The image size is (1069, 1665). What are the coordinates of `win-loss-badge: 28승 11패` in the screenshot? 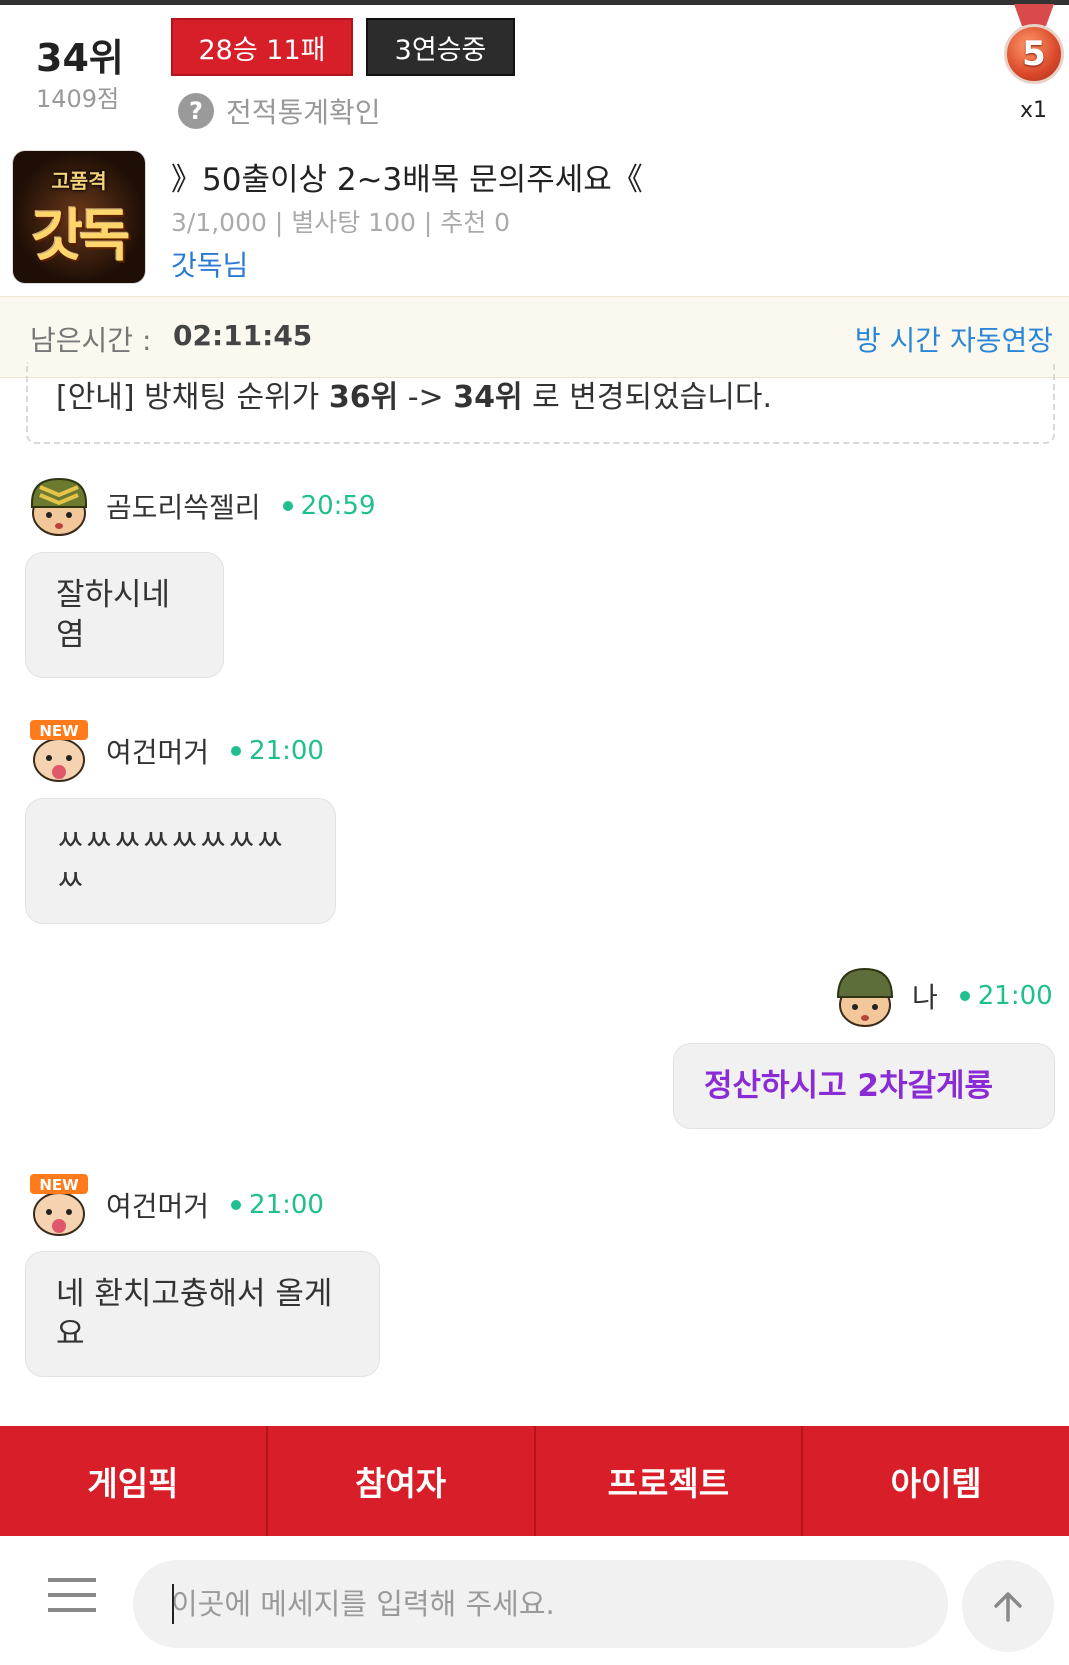 It's located at (262, 47).